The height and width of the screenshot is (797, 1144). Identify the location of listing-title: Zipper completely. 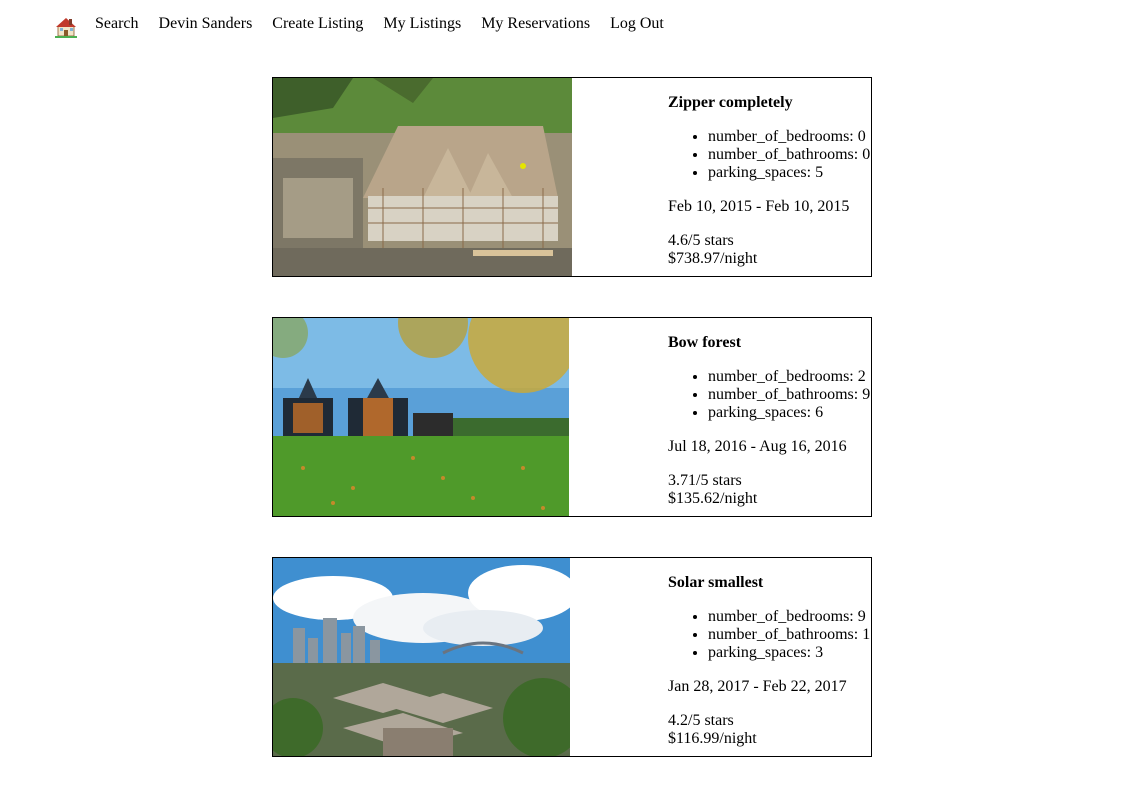
(769, 103).